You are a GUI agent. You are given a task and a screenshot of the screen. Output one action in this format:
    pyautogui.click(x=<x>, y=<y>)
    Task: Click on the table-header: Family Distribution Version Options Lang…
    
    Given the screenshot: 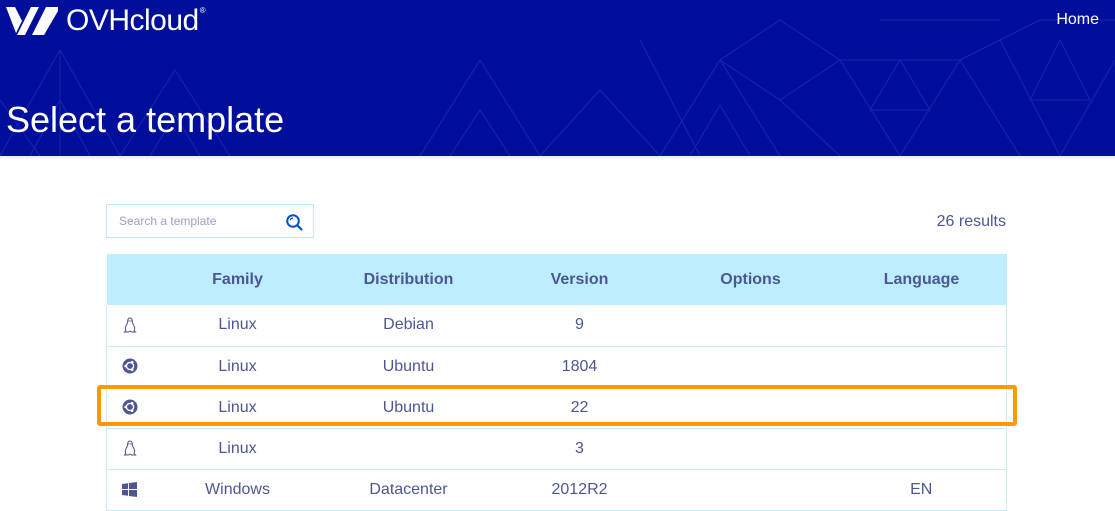 What is the action you would take?
    pyautogui.click(x=556, y=279)
    